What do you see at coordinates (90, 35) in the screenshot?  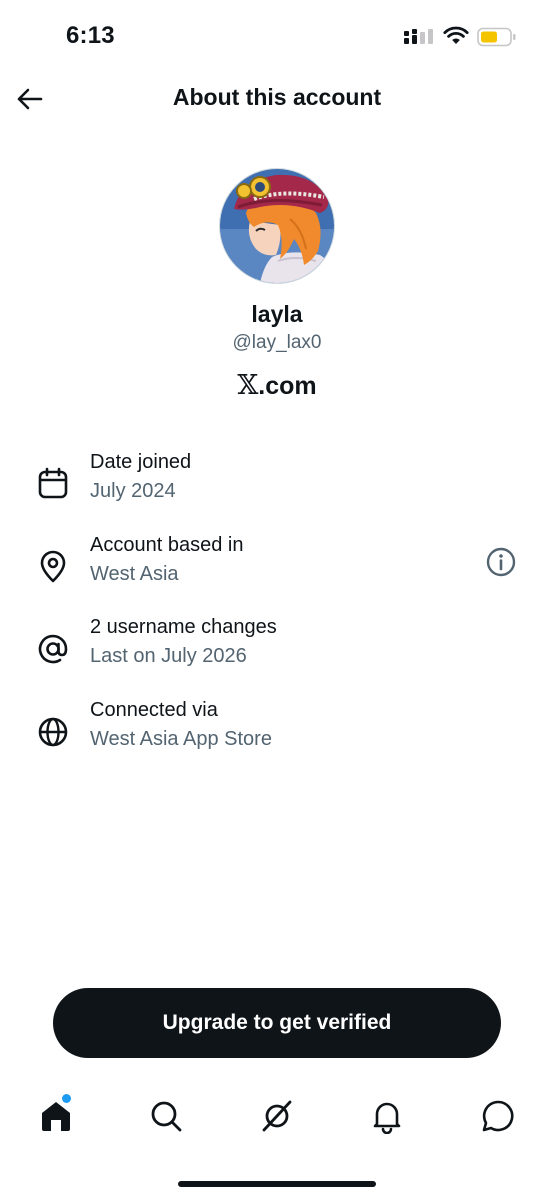 I see `status-time: 6:13` at bounding box center [90, 35].